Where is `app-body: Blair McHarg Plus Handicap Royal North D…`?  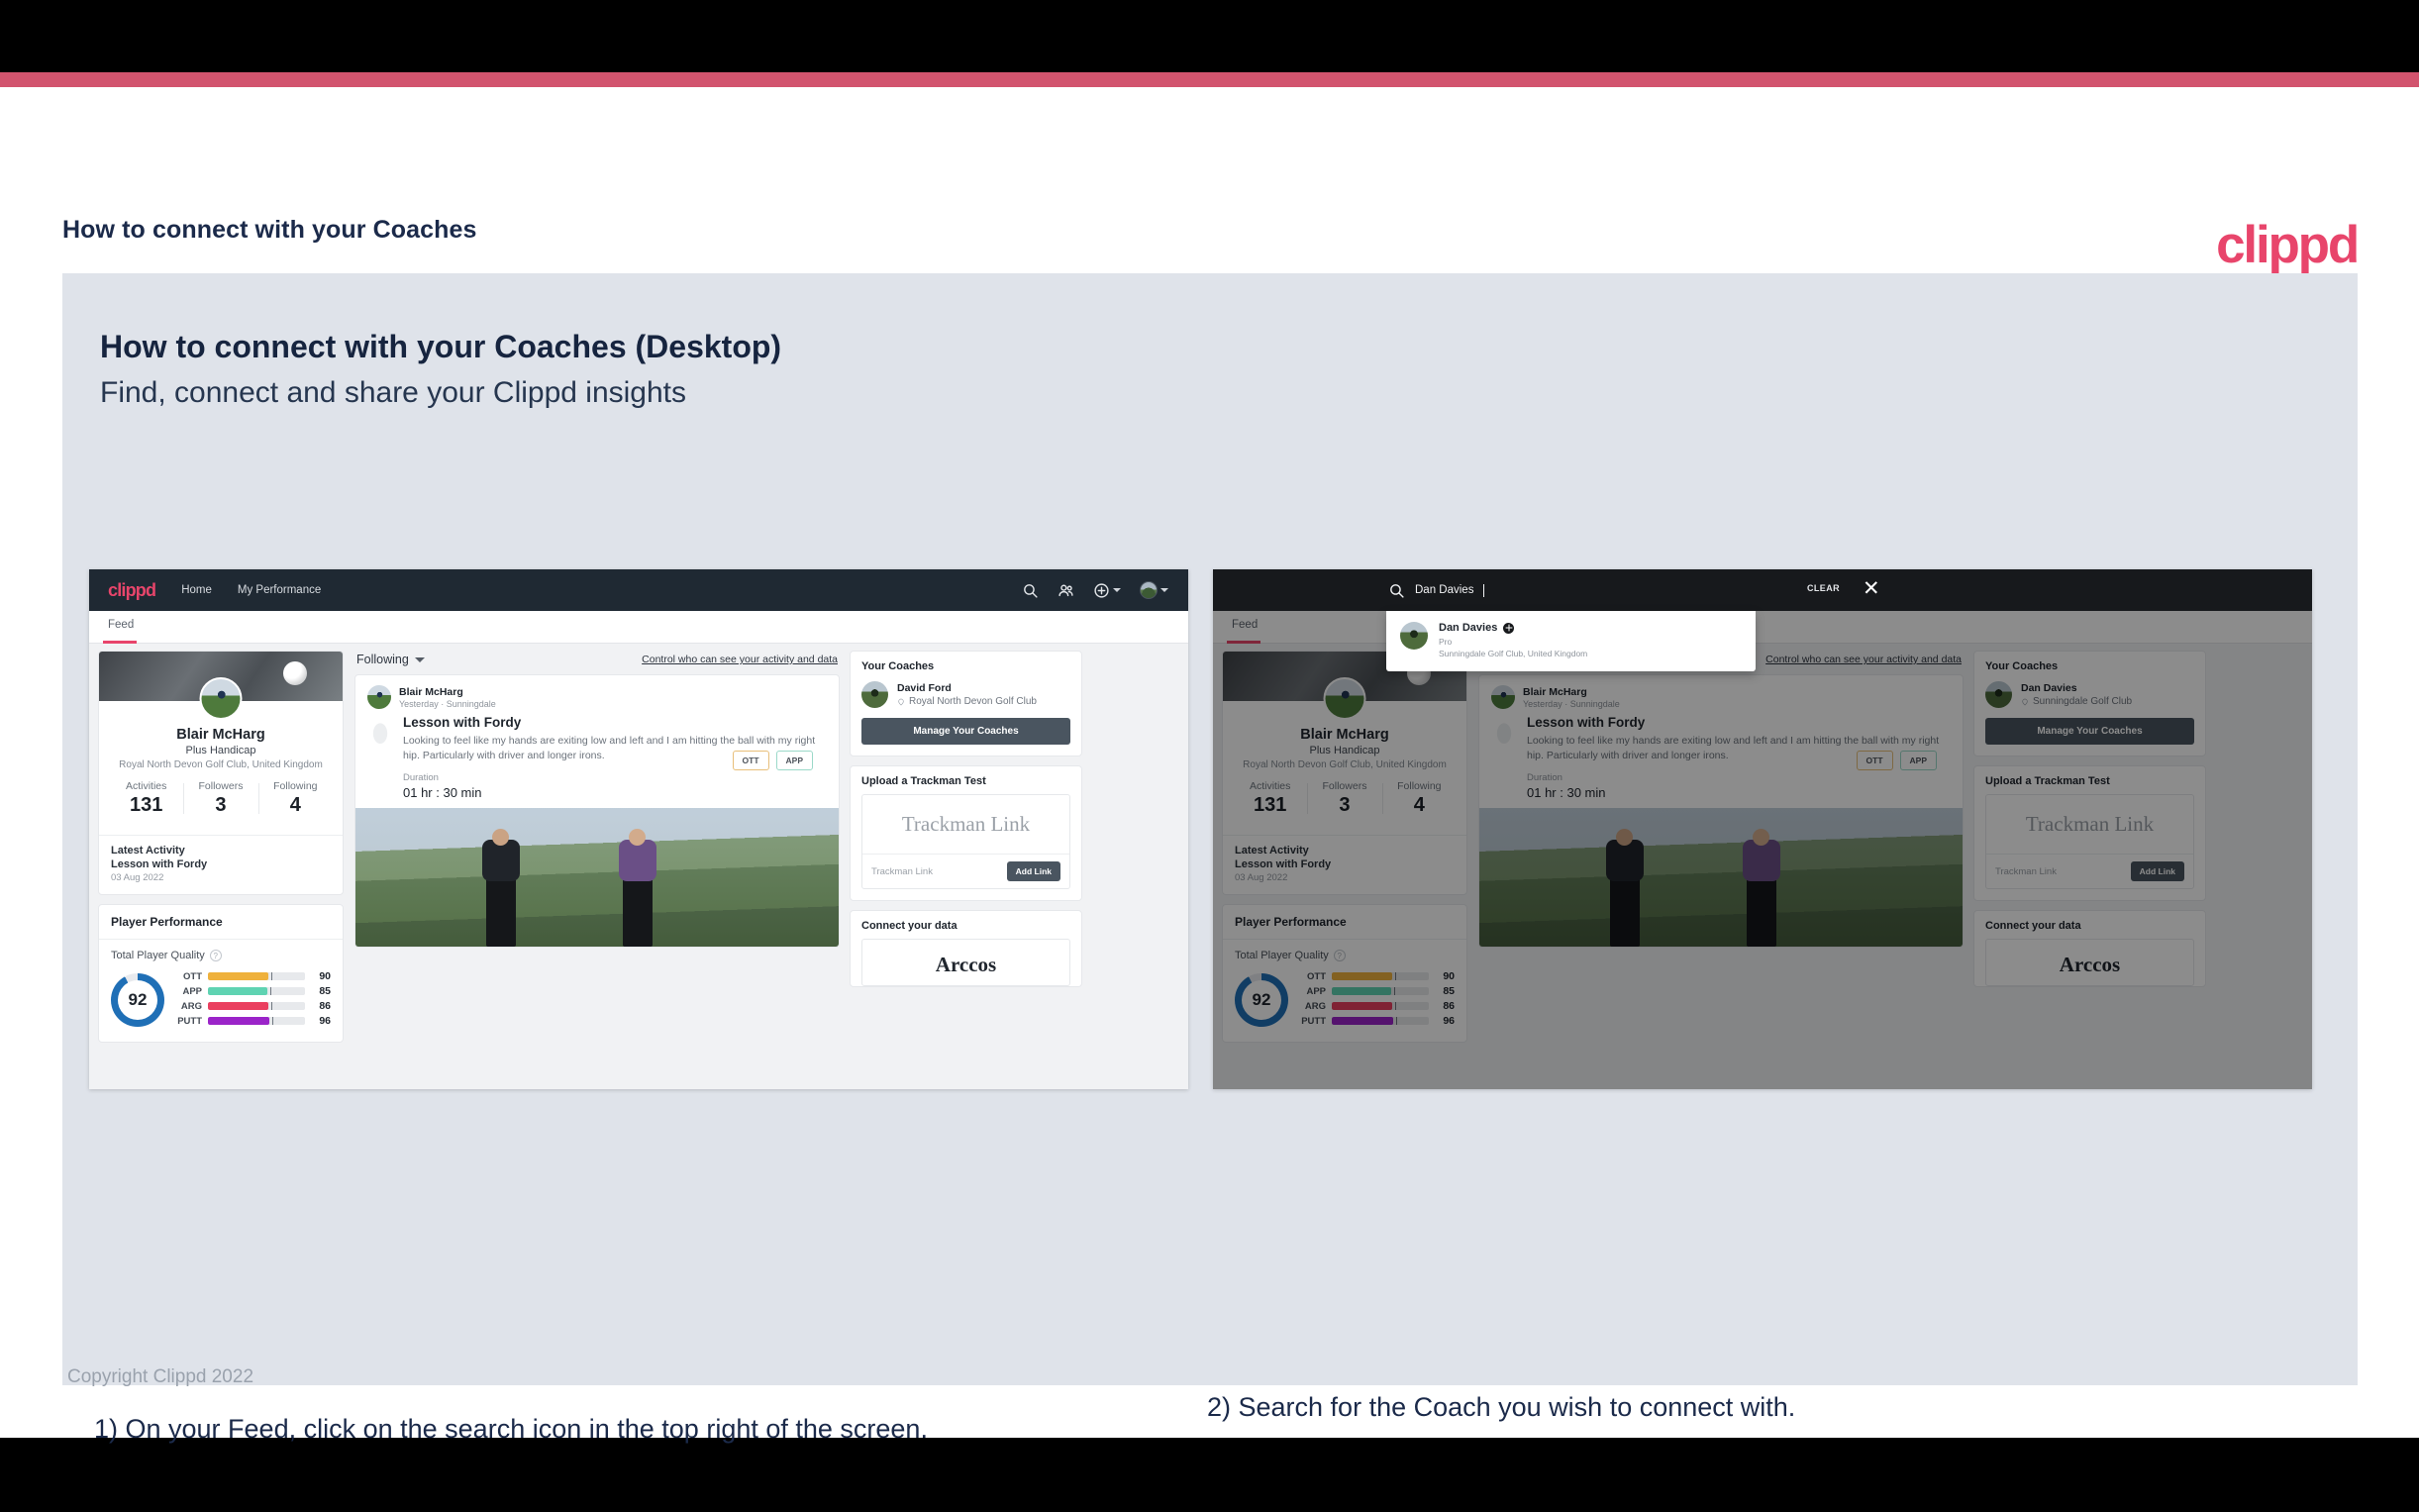
app-body: Blair McHarg Plus Handicap Royal North D… is located at coordinates (638, 866).